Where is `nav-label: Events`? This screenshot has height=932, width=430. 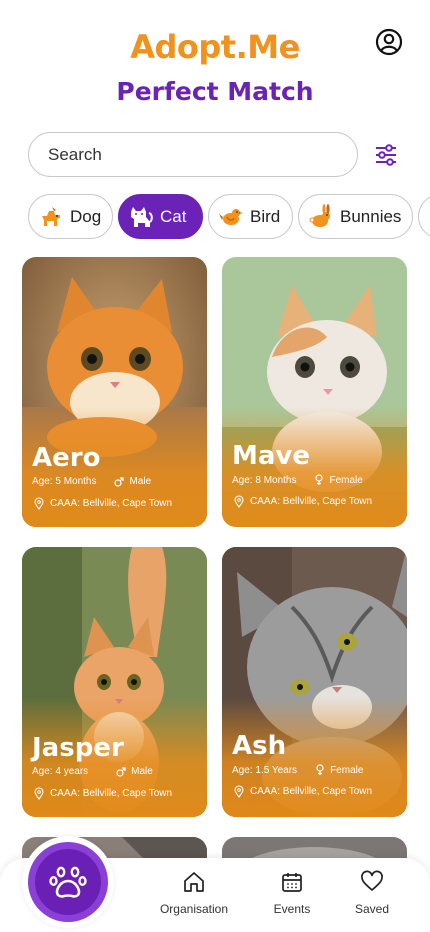 nav-label: Events is located at coordinates (292, 909).